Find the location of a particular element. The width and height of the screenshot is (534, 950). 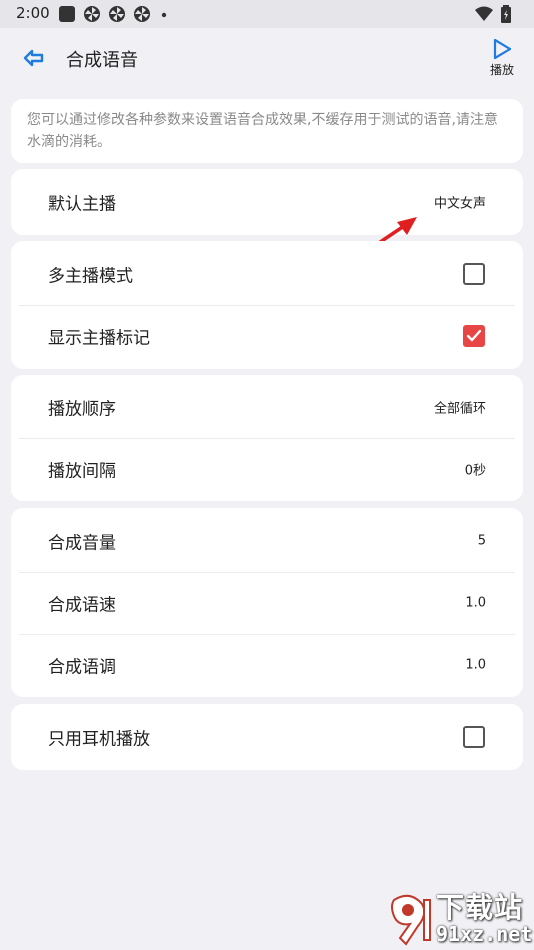

status-time: 2:00 is located at coordinates (33, 13).